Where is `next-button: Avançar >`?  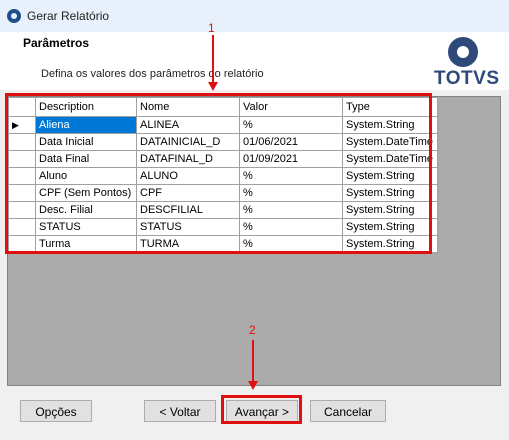 next-button: Avançar > is located at coordinates (262, 411).